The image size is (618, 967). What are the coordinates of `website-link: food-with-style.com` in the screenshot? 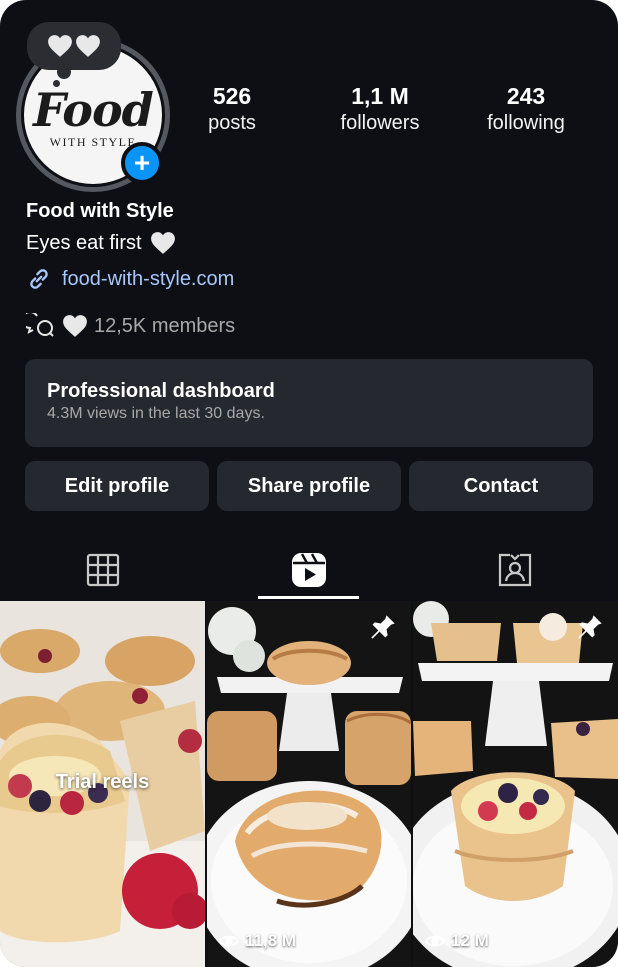 It's located at (130, 279).